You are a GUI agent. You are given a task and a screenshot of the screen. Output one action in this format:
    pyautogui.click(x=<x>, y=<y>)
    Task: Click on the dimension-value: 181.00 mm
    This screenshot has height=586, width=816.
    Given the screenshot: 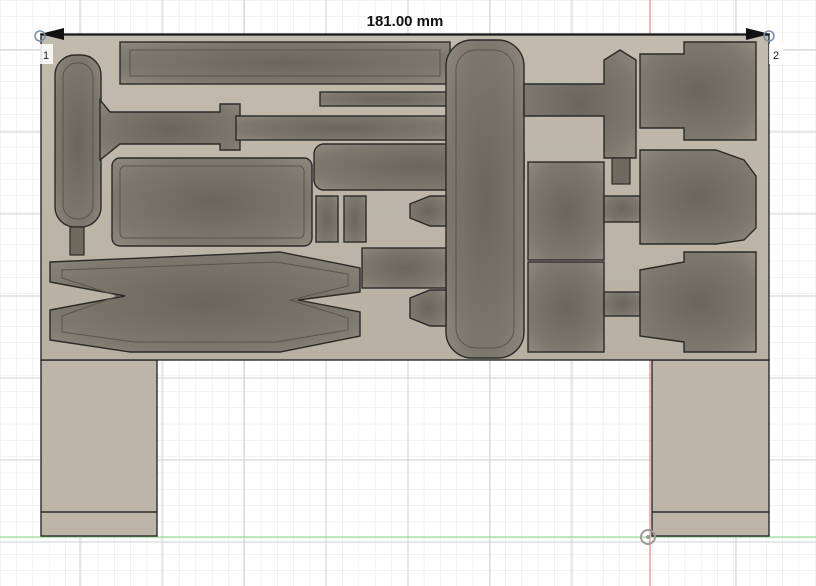 What is the action you would take?
    pyautogui.click(x=405, y=21)
    